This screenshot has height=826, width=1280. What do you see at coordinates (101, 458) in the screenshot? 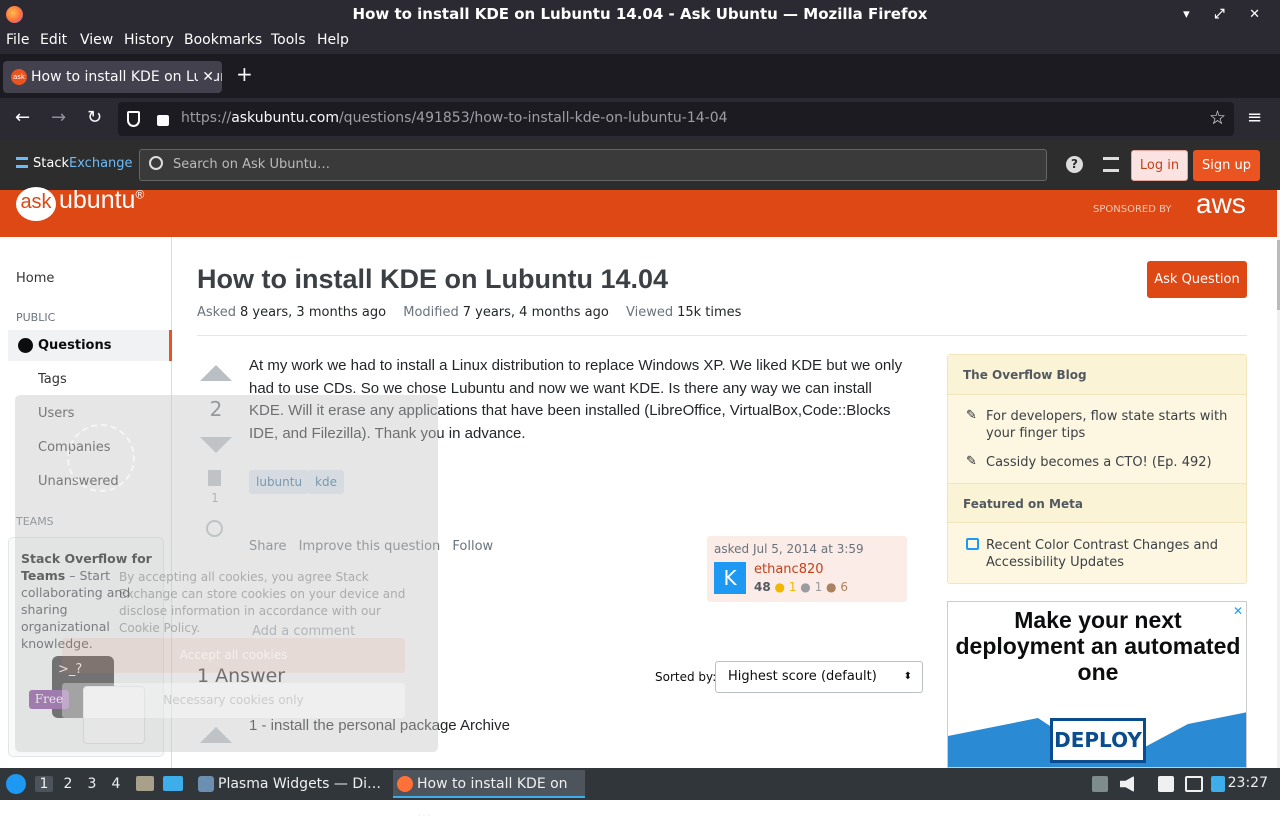
I see `cookie-icon` at bounding box center [101, 458].